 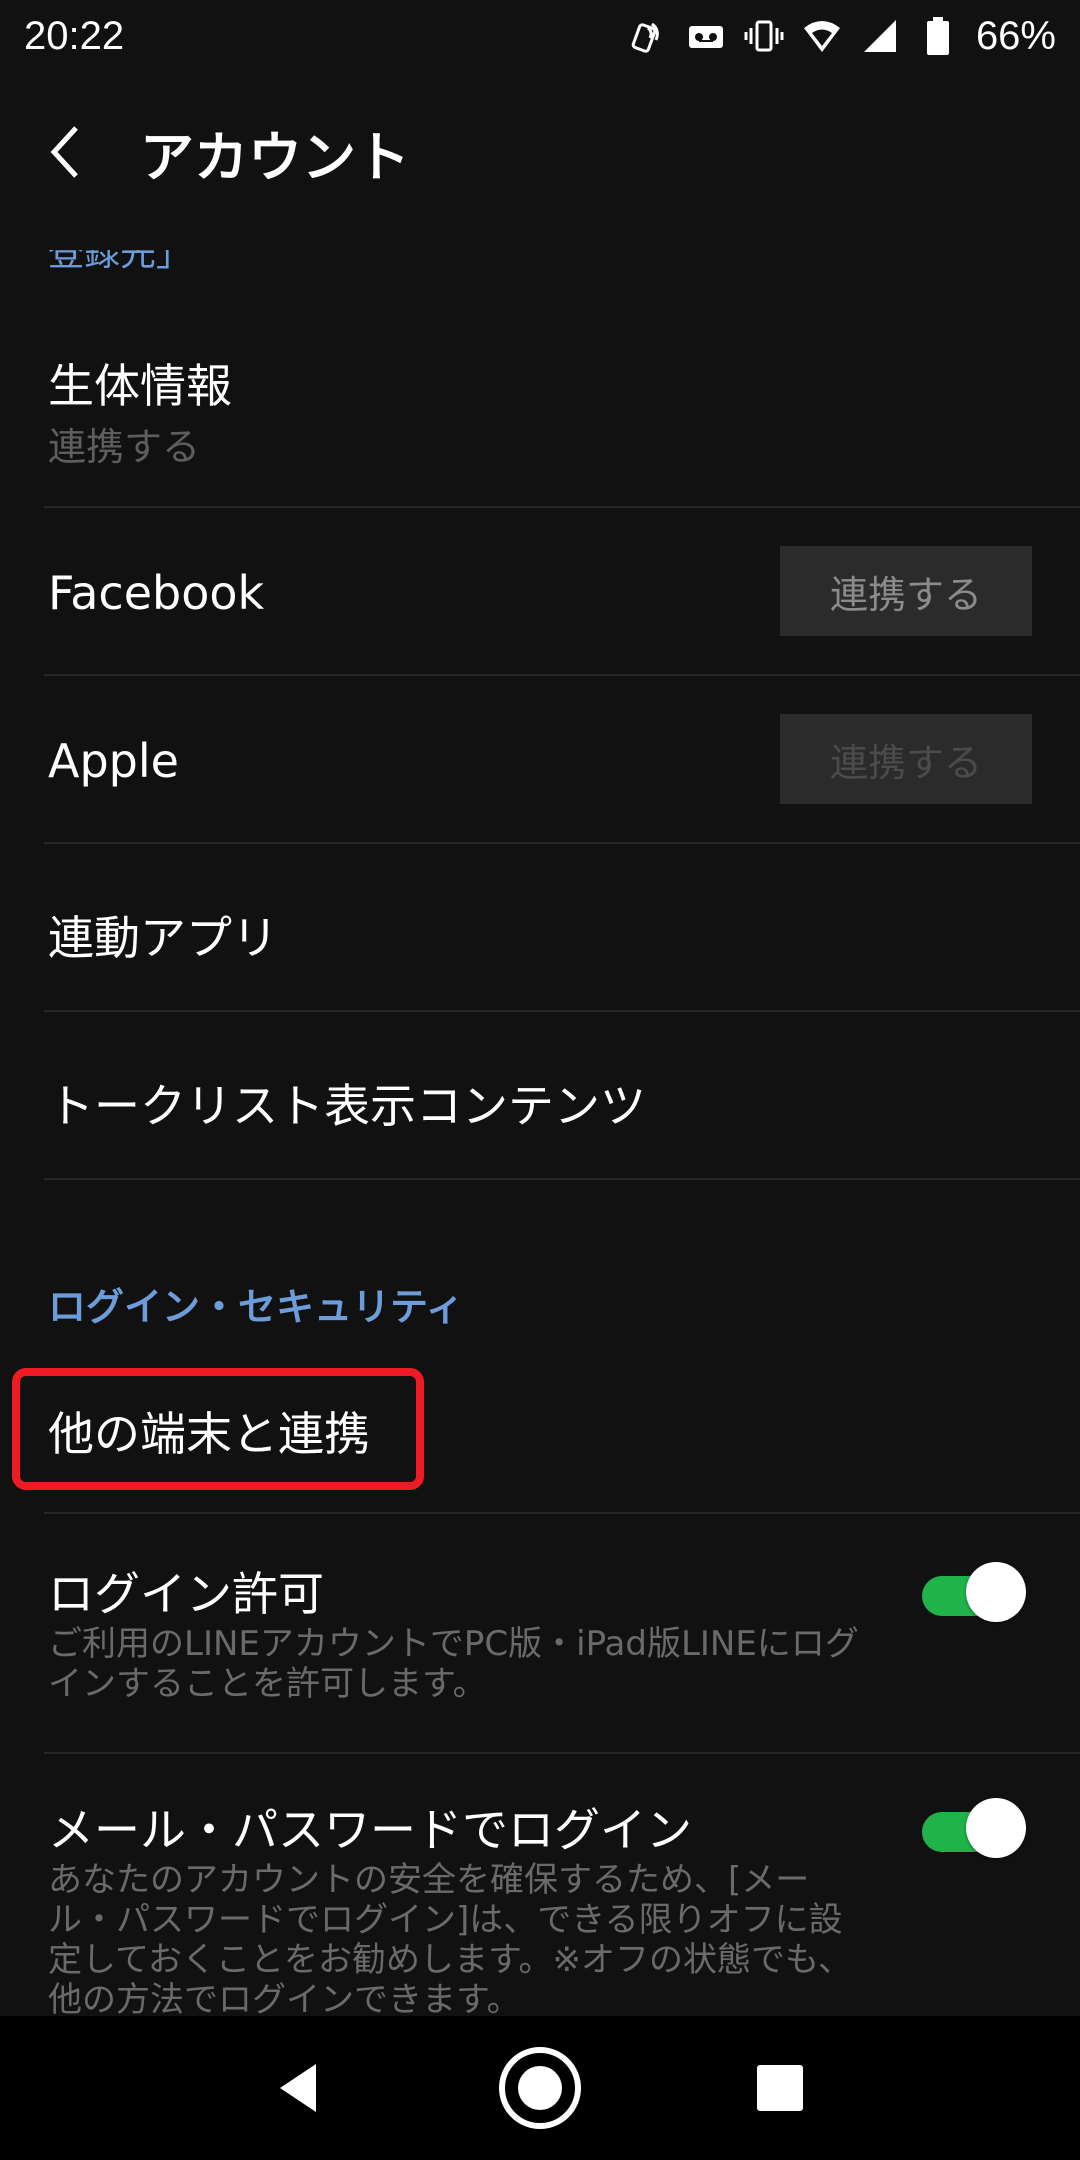 I want to click on cell-signal-icon, so click(x=880, y=36).